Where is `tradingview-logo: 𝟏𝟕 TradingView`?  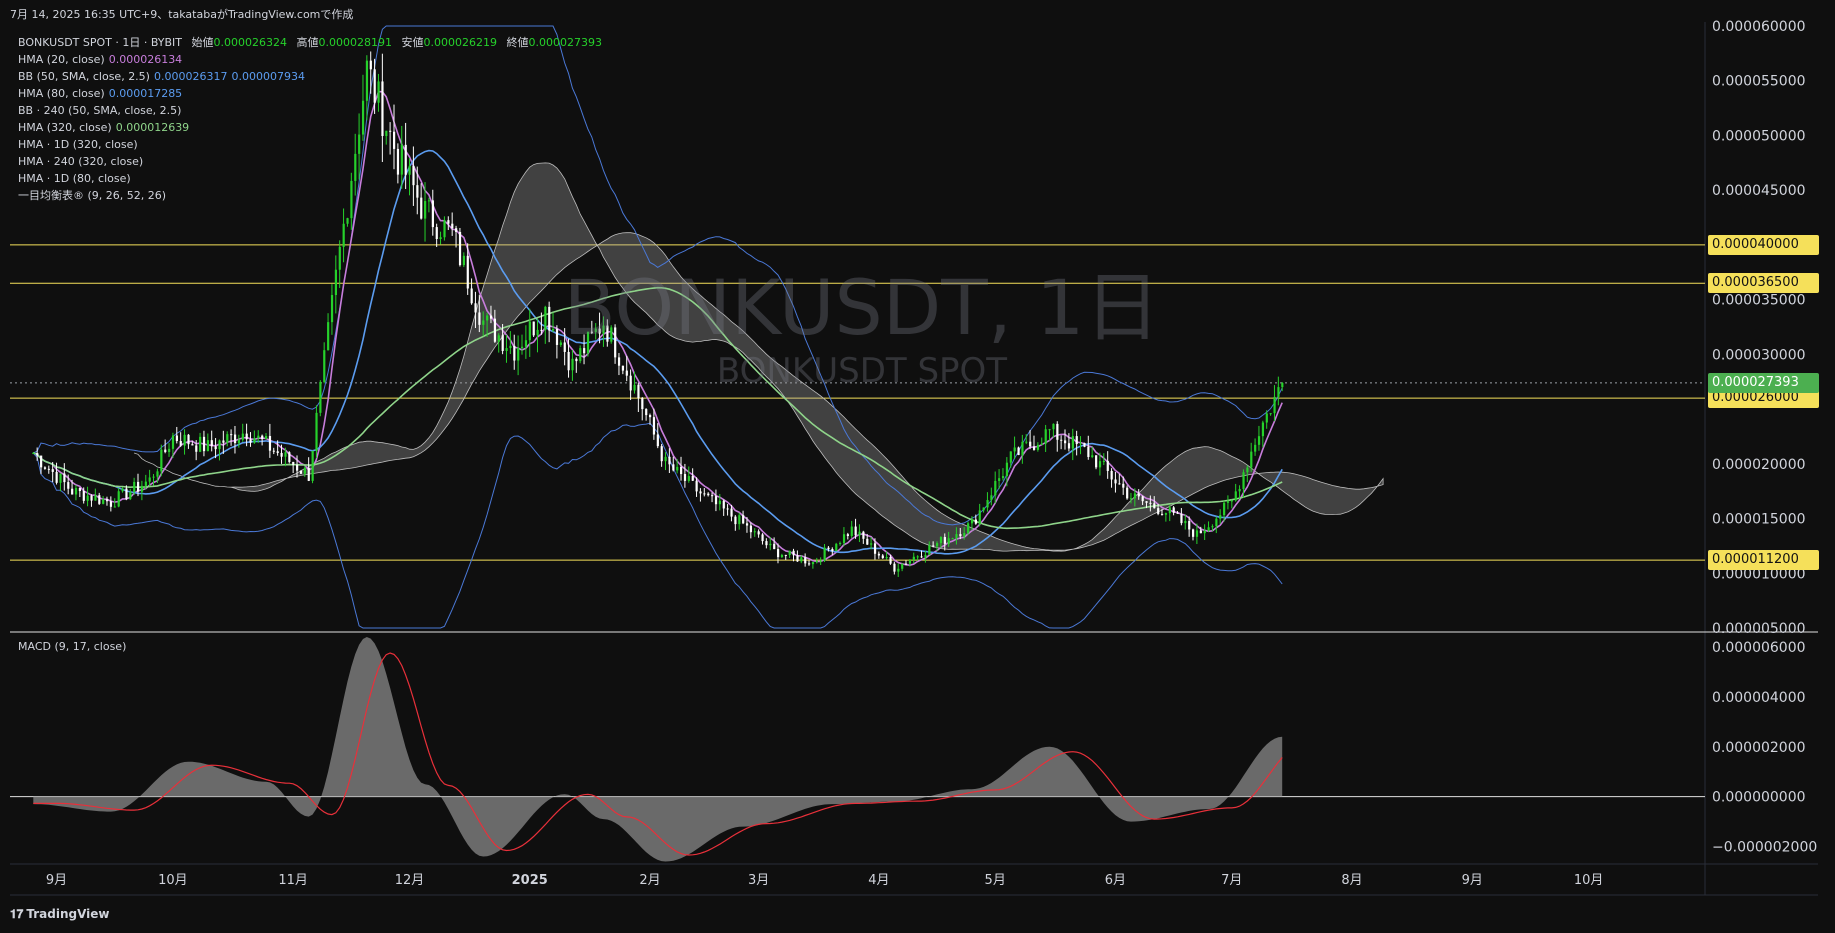
tradingview-logo: 𝟏𝟕 TradingView is located at coordinates (60, 914).